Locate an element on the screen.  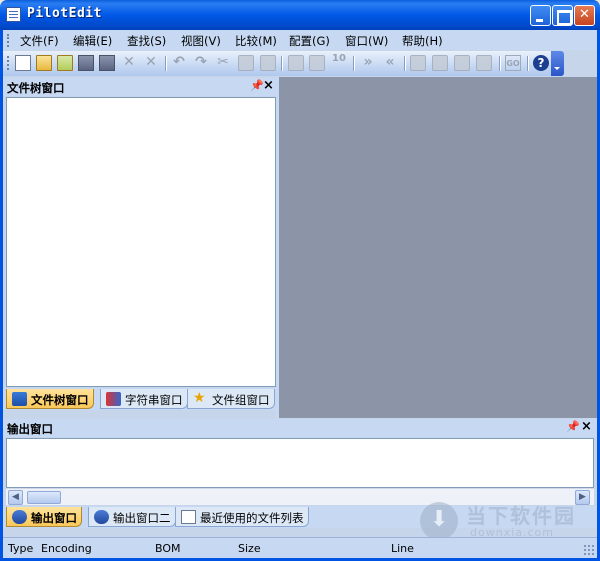
tab-recent-files: 最近使用的文件列表 is located at coordinates (242, 517).